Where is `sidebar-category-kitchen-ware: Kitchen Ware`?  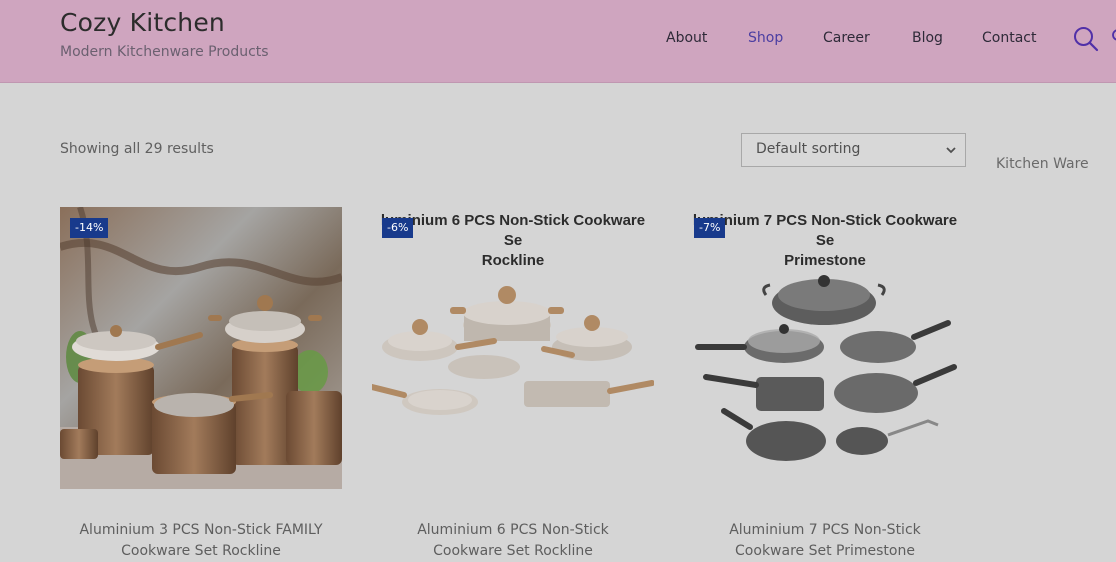
sidebar-category-kitchen-ware: Kitchen Ware is located at coordinates (1042, 164).